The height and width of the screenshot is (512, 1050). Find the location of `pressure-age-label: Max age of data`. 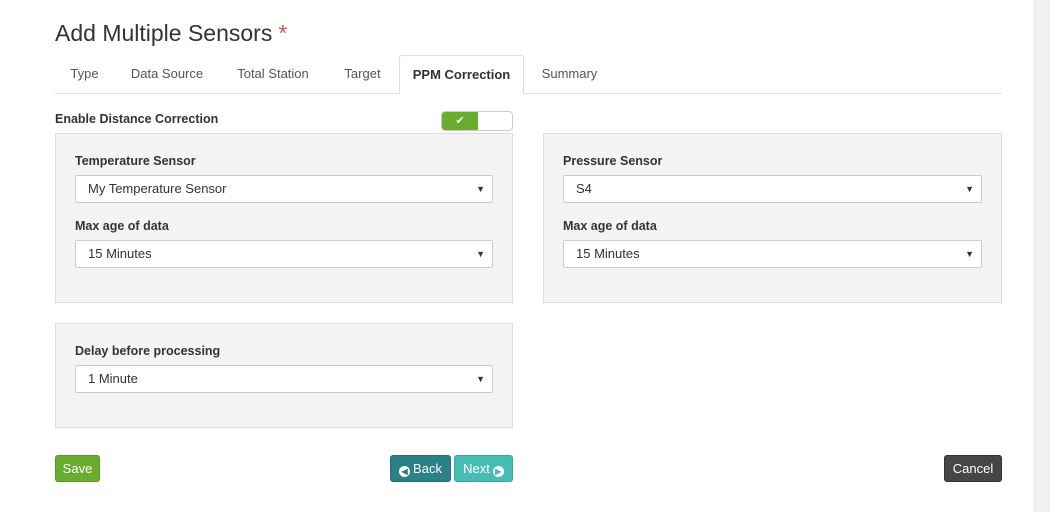

pressure-age-label: Max age of data is located at coordinates (610, 226).